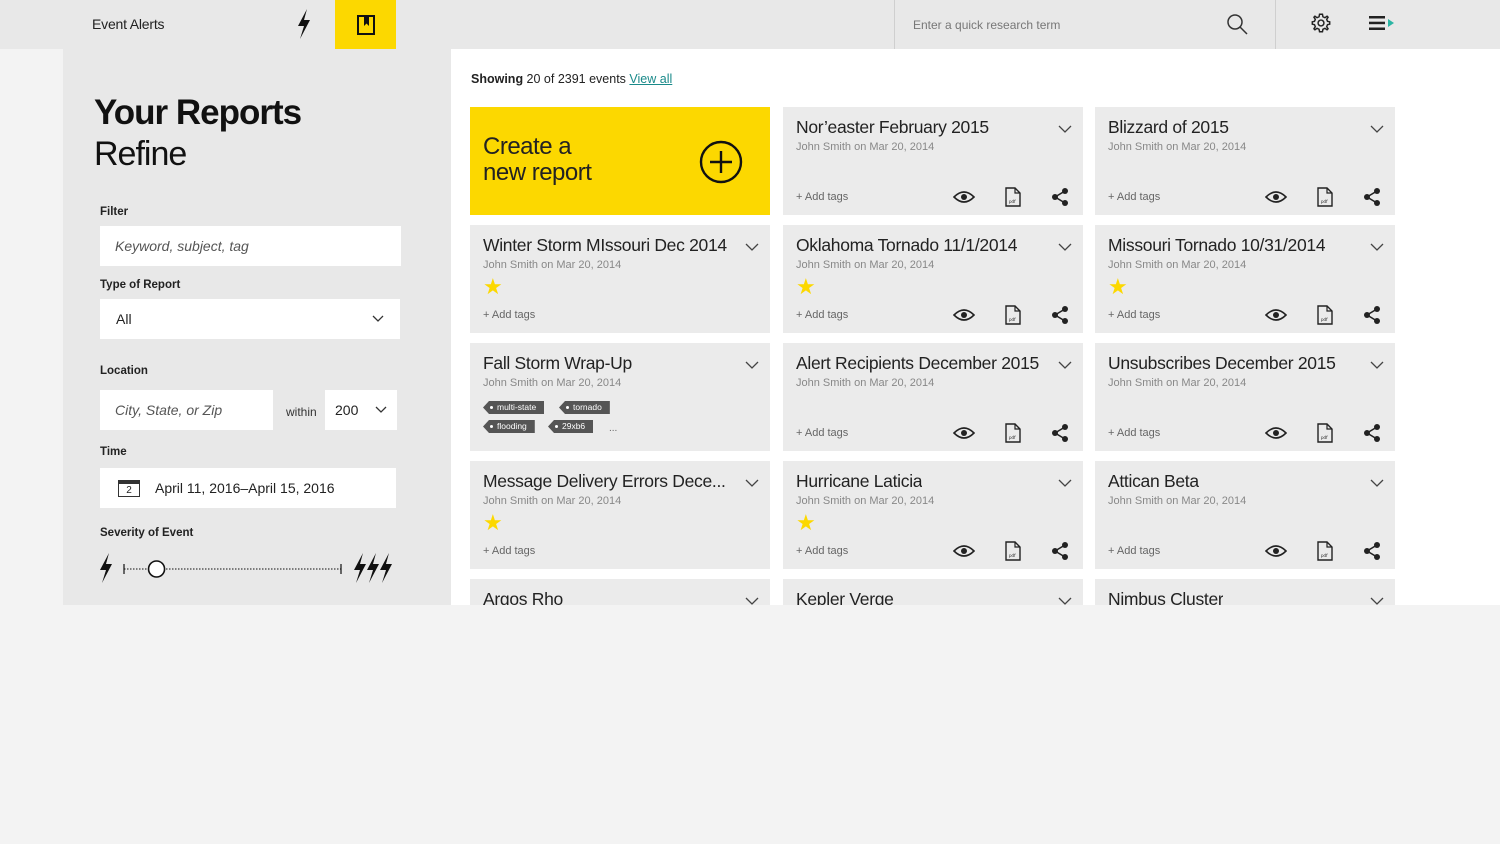  What do you see at coordinates (620, 161) in the screenshot?
I see `create-report-card: Create a new report` at bounding box center [620, 161].